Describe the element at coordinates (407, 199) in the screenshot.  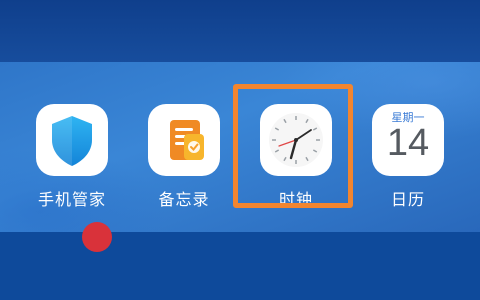
I see `app-label: 日历` at that location.